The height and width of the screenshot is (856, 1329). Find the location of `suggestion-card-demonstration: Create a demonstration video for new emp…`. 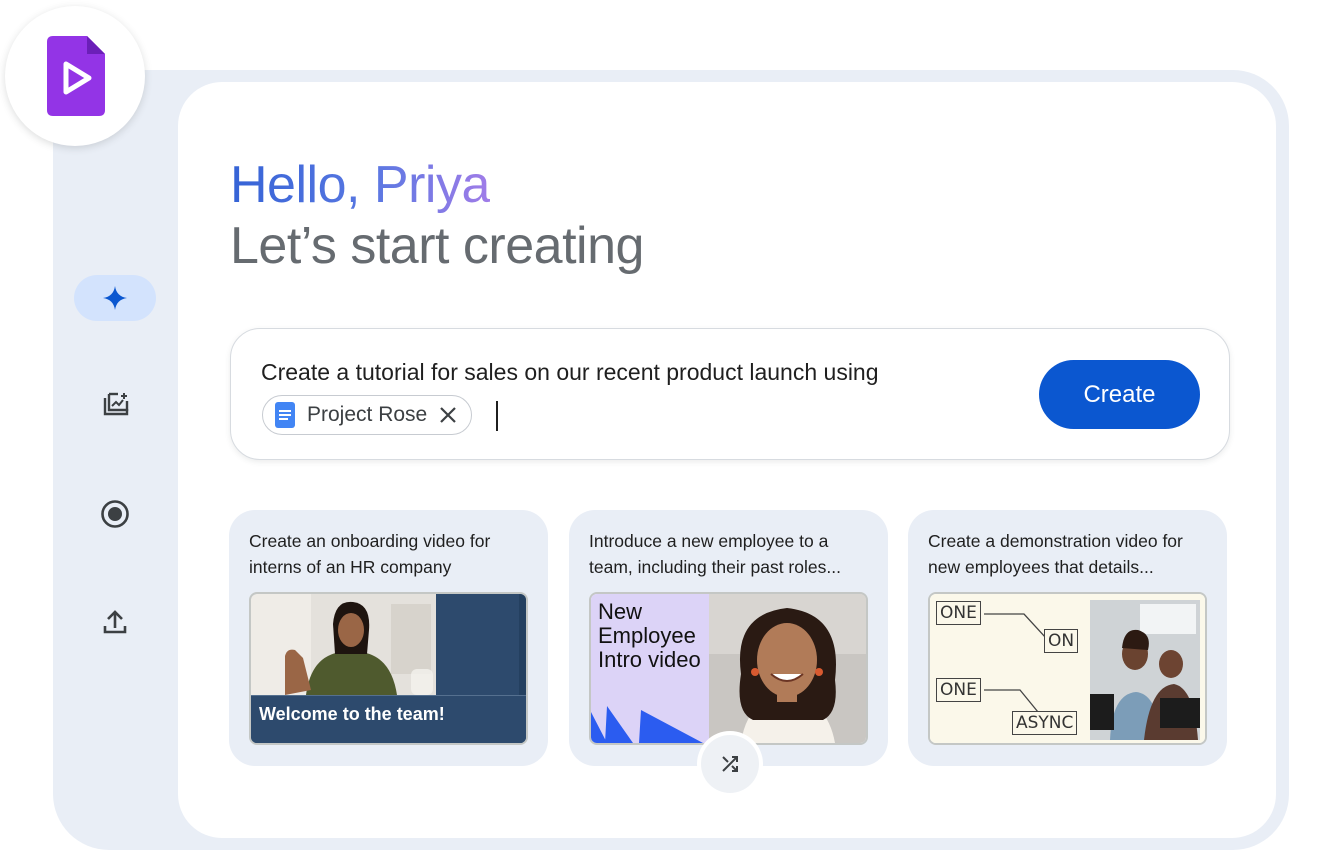

suggestion-card-demonstration: Create a demonstration video for new emp… is located at coordinates (1067, 638).